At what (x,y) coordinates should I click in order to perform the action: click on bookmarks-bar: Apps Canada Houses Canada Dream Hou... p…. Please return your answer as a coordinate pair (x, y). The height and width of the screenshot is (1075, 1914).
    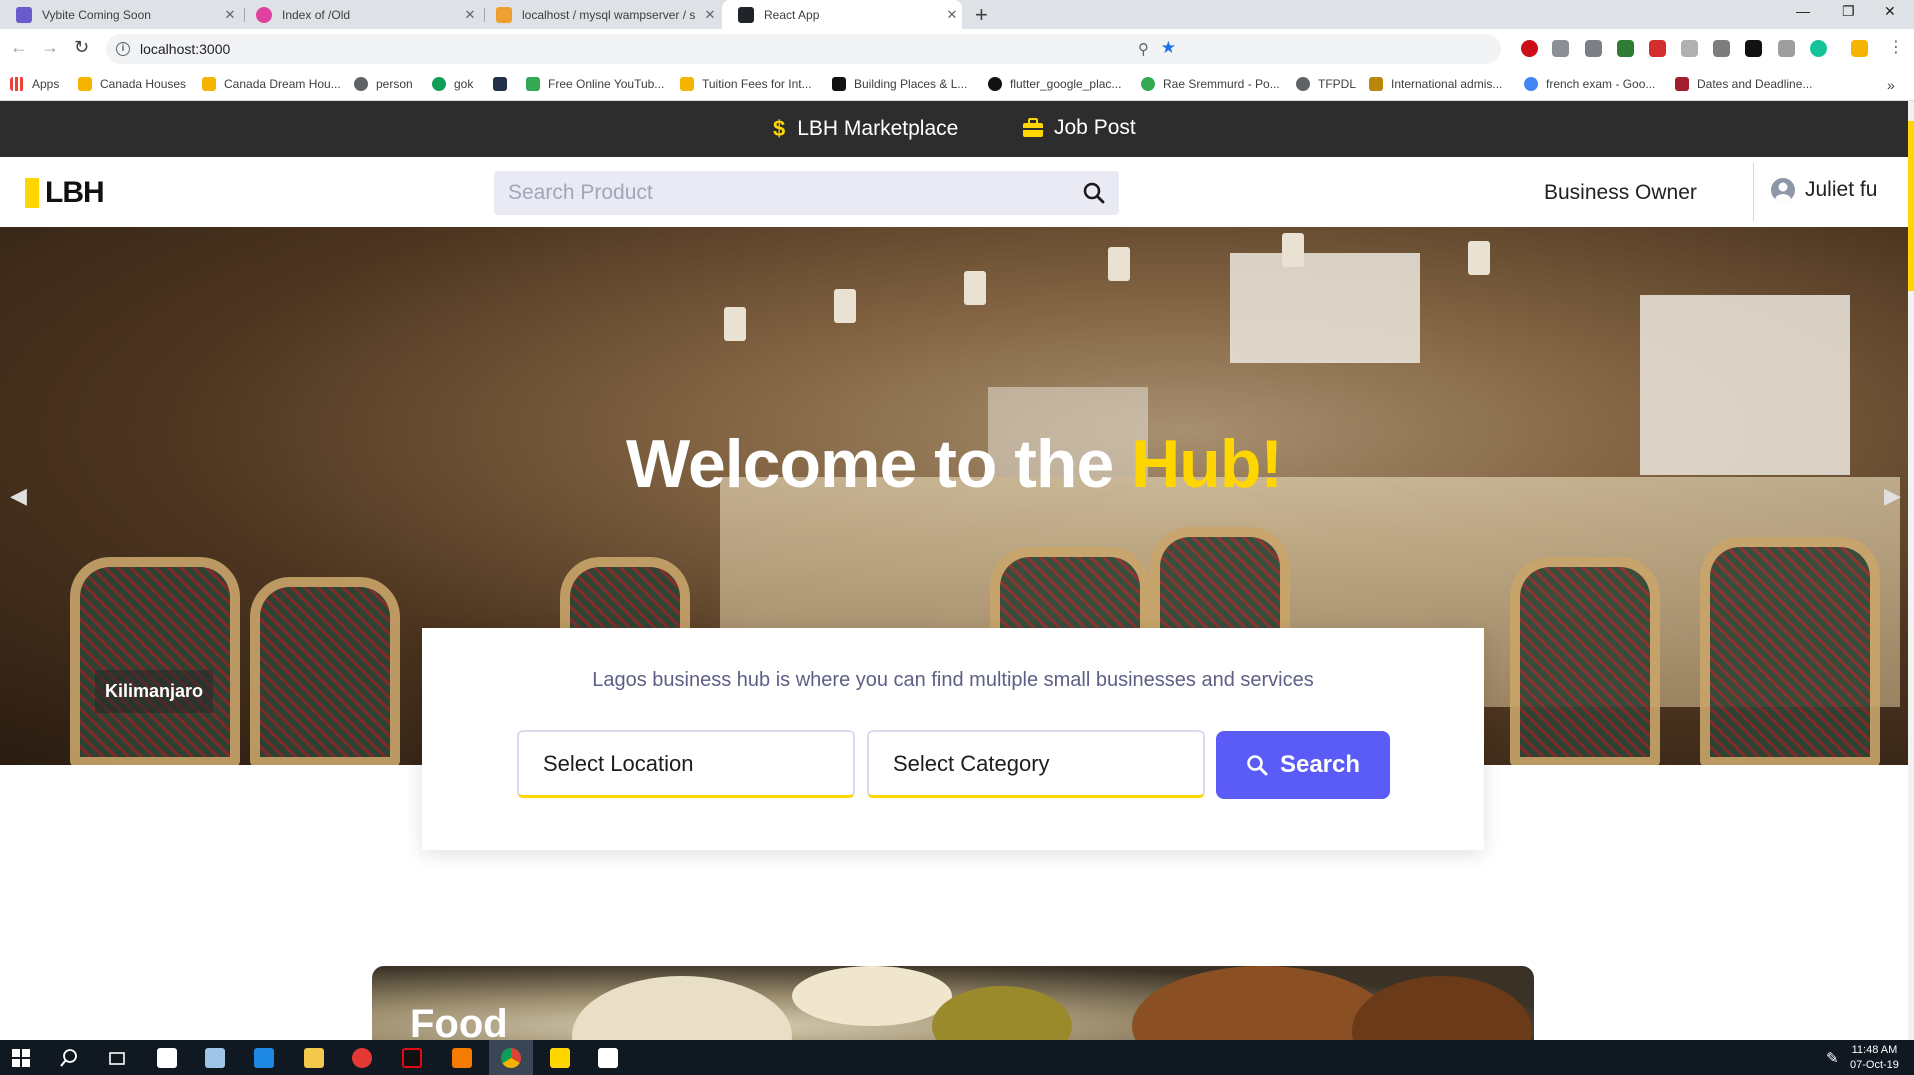
    Looking at the image, I should click on (957, 85).